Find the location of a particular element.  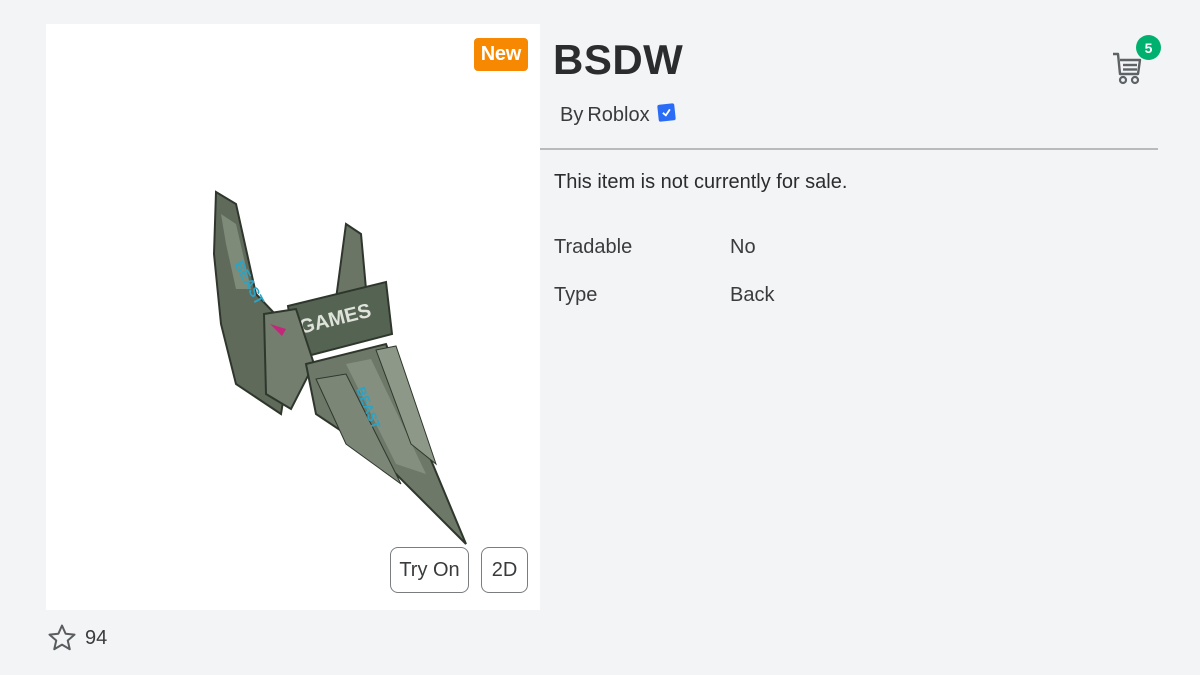

new-badge: New is located at coordinates (500, 54).